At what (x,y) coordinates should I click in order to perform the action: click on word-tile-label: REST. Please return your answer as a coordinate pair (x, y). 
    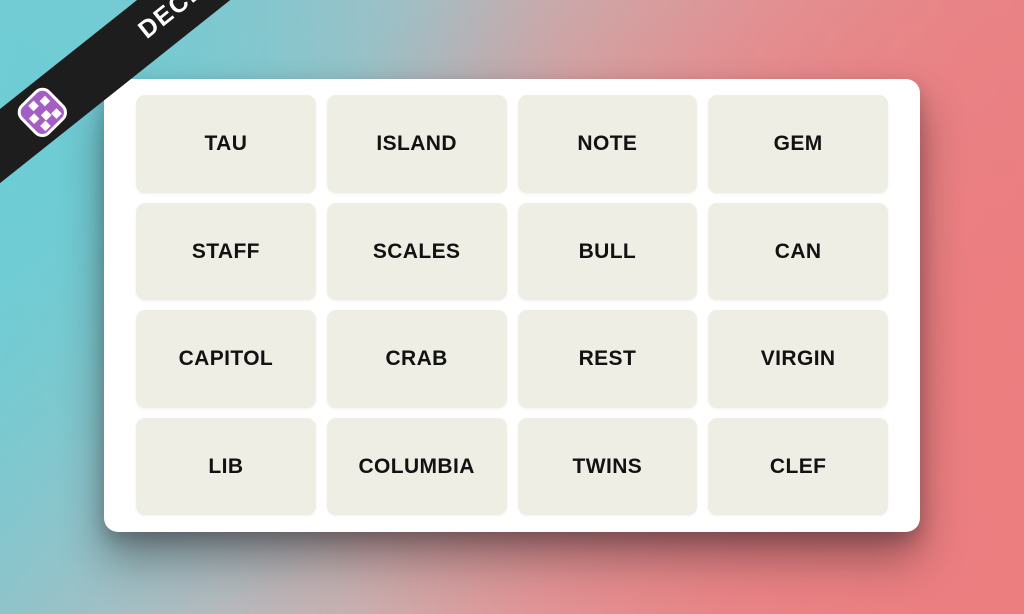
    Looking at the image, I should click on (607, 359).